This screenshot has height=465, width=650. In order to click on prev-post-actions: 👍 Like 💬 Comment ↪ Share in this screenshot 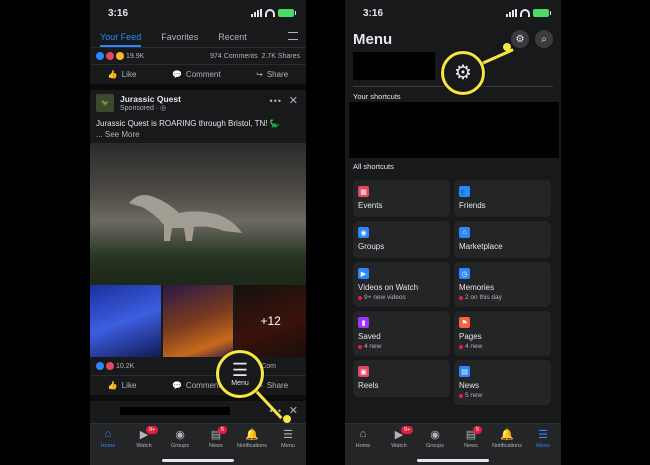, I will do `click(198, 74)`.